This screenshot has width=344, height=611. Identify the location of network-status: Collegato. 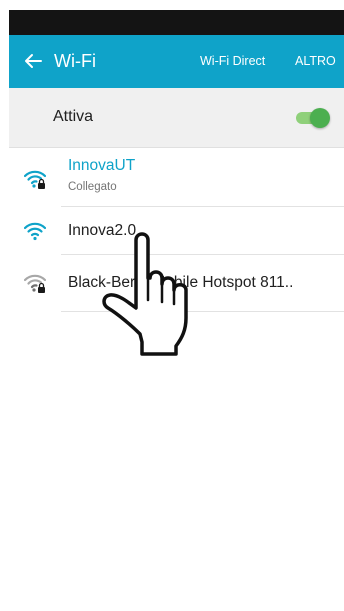
(92, 187).